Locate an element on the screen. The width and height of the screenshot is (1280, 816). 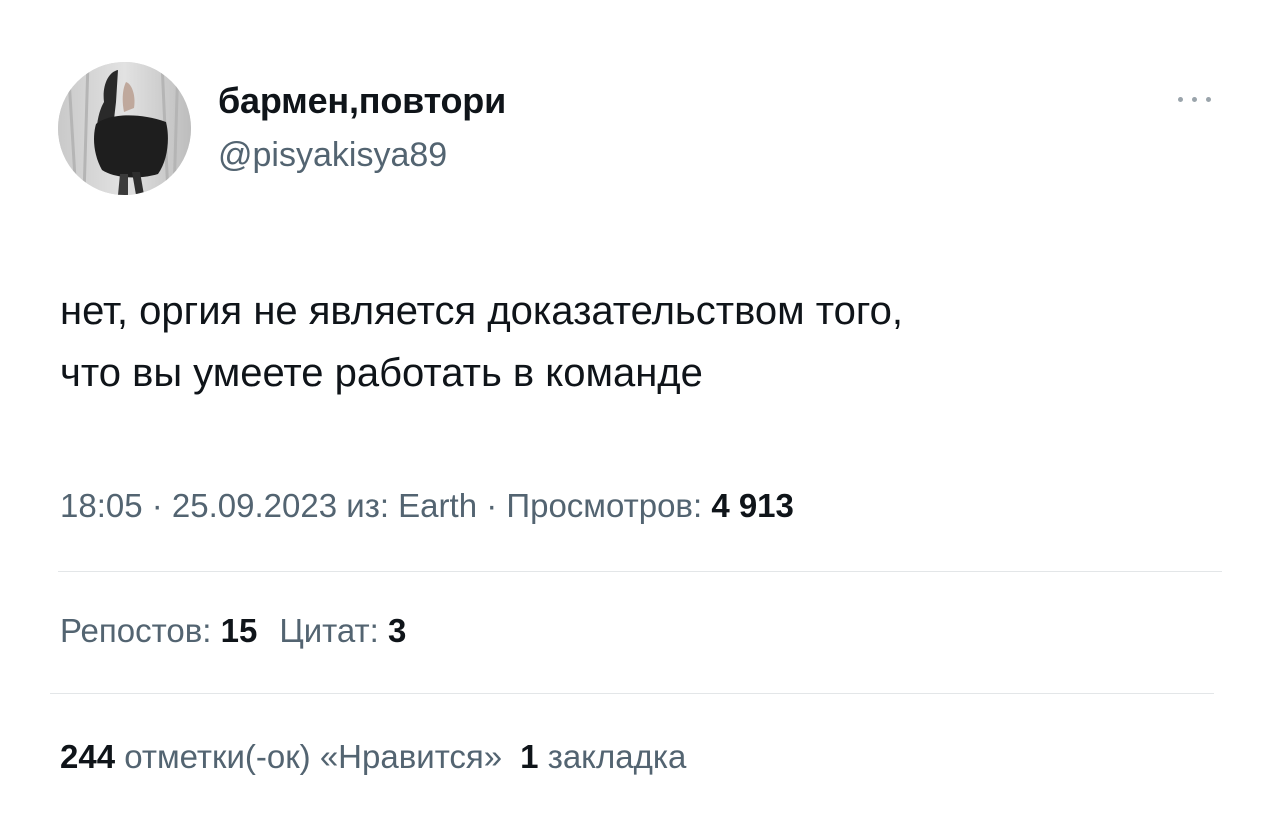
profile-photo is located at coordinates (124, 128).